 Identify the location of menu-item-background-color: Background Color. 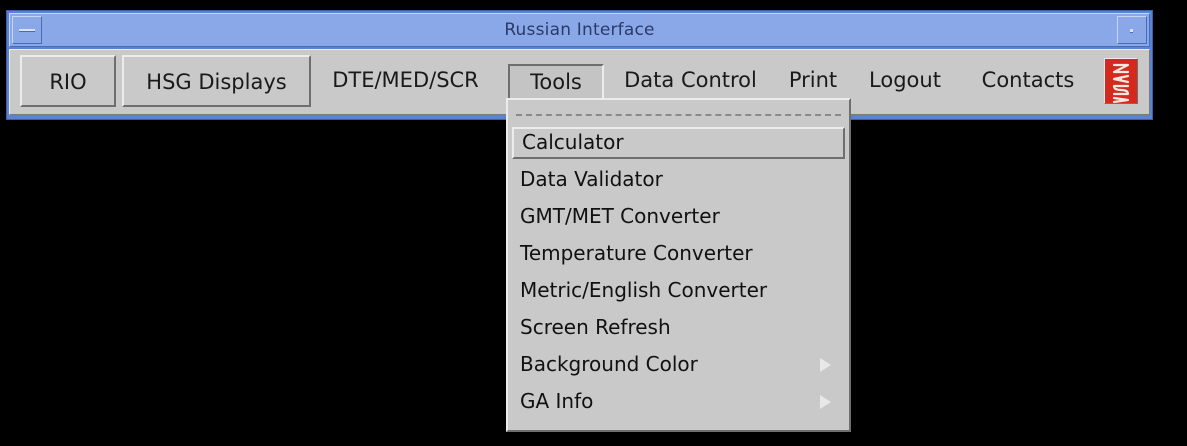
(678, 365).